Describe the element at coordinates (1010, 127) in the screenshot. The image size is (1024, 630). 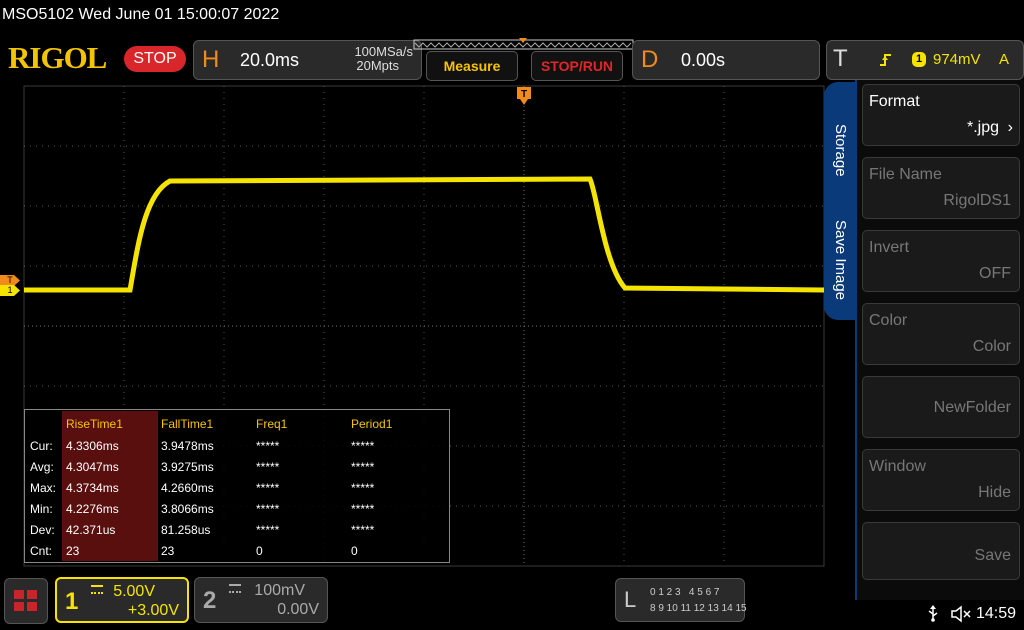
I see `chevron-right-icon: ›` at that location.